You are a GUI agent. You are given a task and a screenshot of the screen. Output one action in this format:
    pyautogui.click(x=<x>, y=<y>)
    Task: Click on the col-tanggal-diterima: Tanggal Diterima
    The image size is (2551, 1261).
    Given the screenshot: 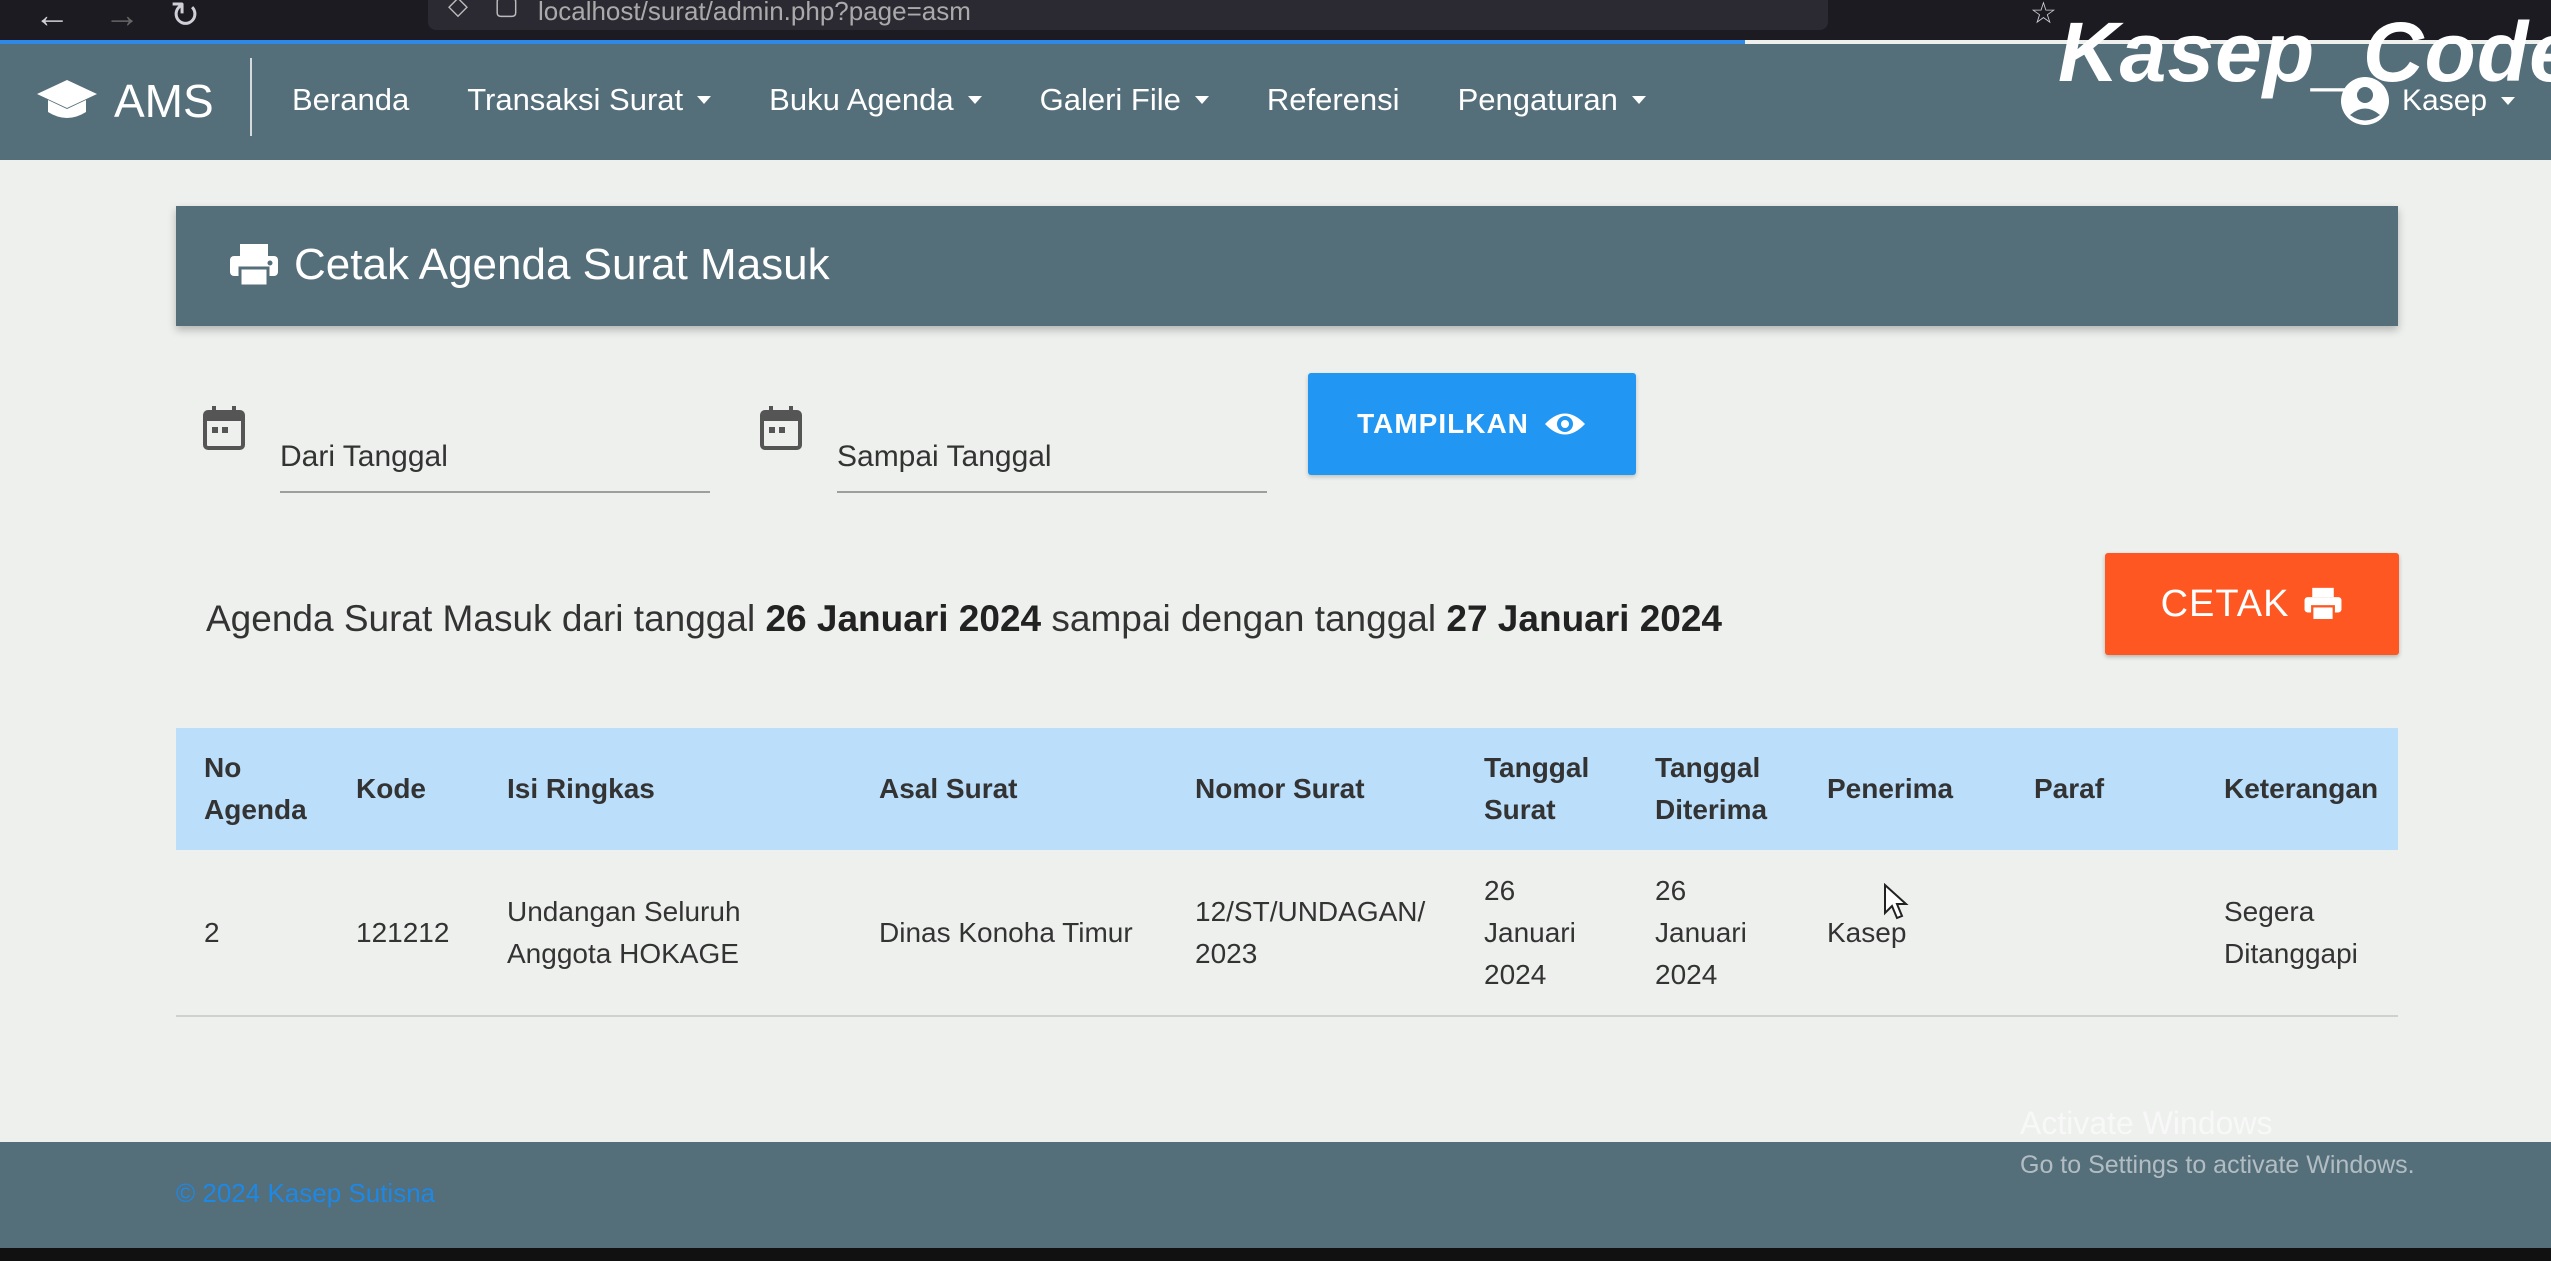 What is the action you would take?
    pyautogui.click(x=1711, y=788)
    